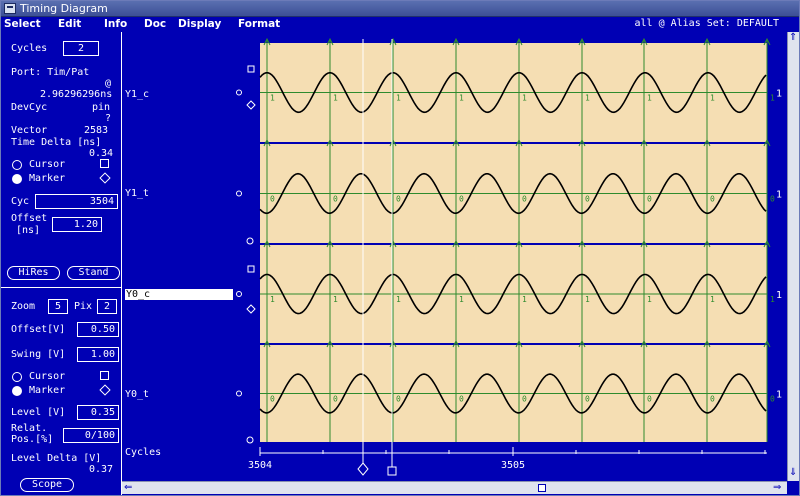 The height and width of the screenshot is (496, 800). I want to click on scope-button: Scope, so click(47, 485).